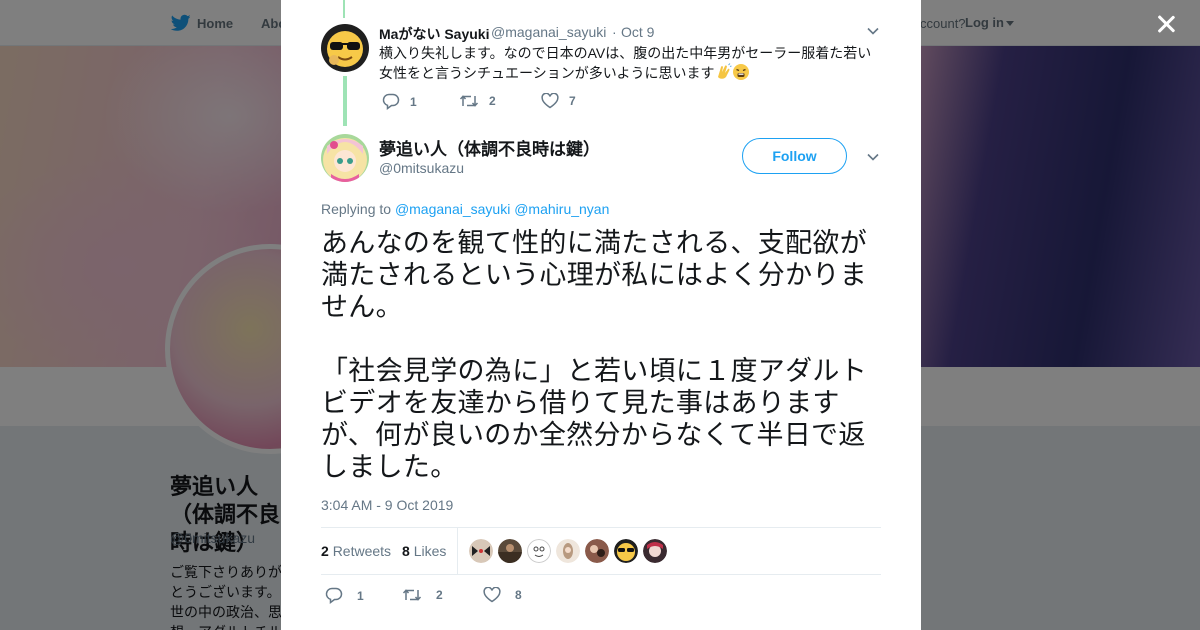  What do you see at coordinates (360, 595) in the screenshot?
I see `reply-count: 1` at bounding box center [360, 595].